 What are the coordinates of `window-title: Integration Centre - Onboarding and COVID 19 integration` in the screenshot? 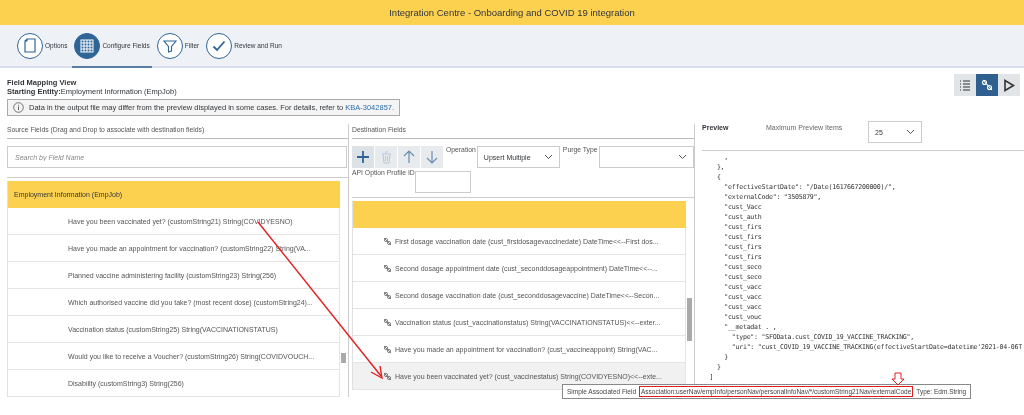 It's located at (512, 12).